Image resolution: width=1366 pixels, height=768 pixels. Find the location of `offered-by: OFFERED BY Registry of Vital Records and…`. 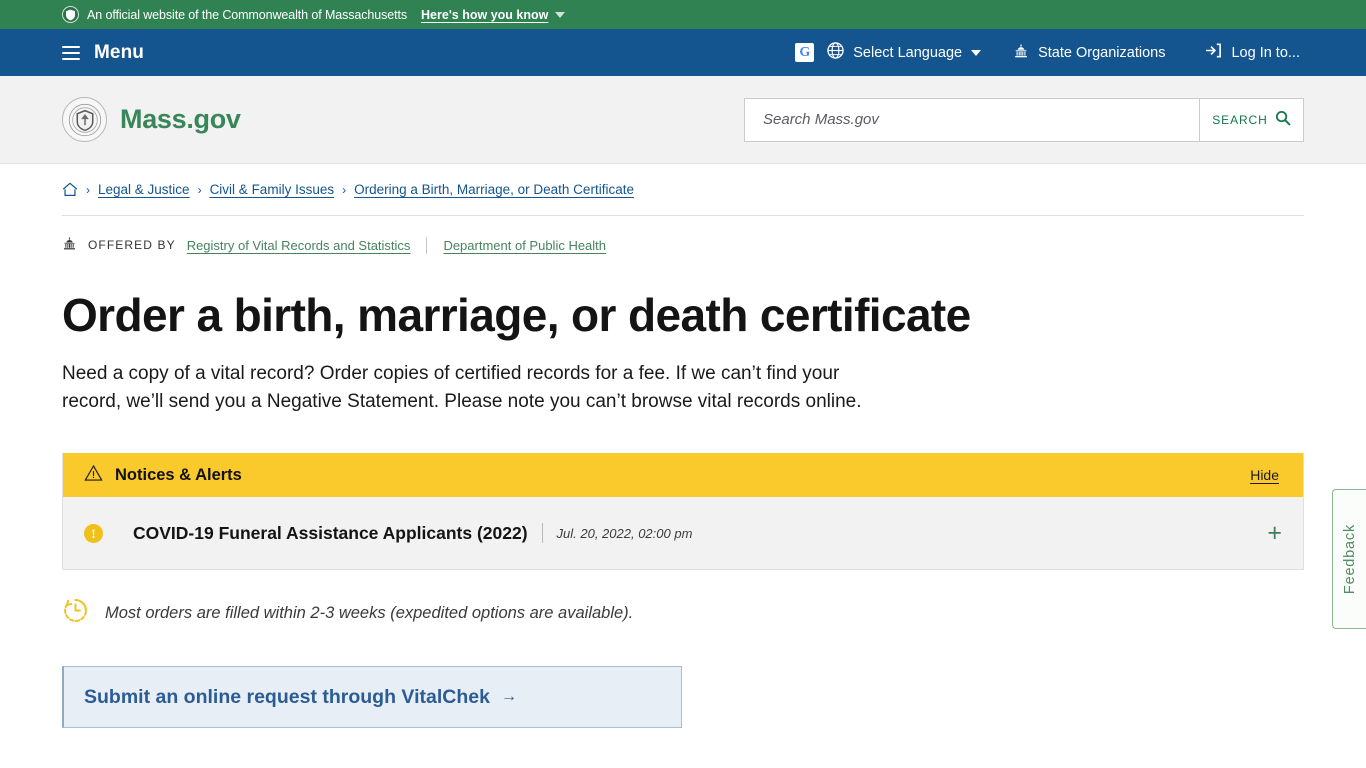

offered-by: OFFERED BY Registry of Vital Records and… is located at coordinates (683, 245).